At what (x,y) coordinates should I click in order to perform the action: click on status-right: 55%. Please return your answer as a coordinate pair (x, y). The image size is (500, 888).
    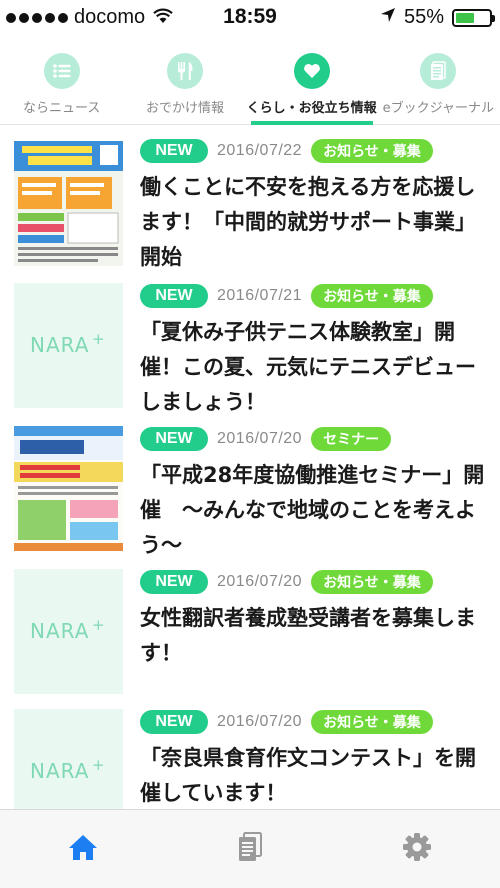
    Looking at the image, I should click on (437, 17).